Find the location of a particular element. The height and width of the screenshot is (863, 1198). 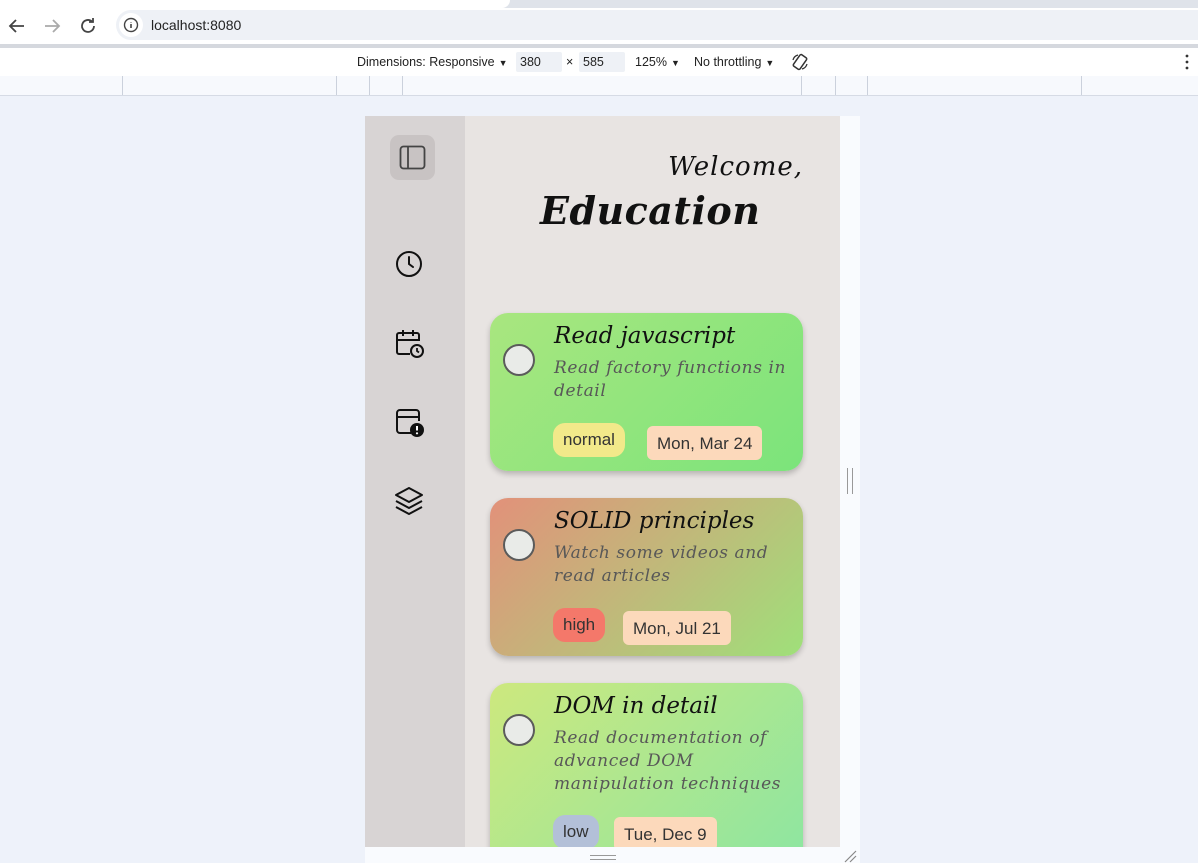

tab-strip is located at coordinates (599, 4).